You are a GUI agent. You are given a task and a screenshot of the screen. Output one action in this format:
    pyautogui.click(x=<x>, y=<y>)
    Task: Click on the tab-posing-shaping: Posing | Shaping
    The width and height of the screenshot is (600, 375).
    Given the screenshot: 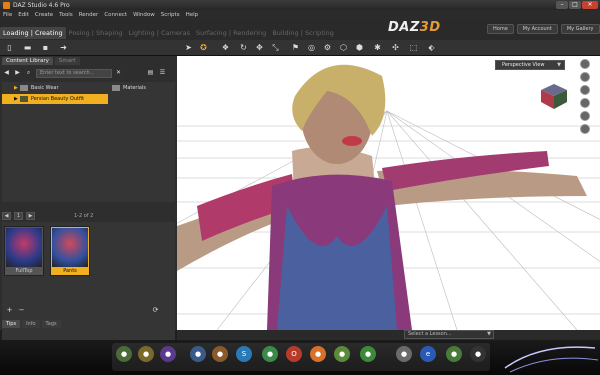 What is the action you would take?
    pyautogui.click(x=96, y=33)
    